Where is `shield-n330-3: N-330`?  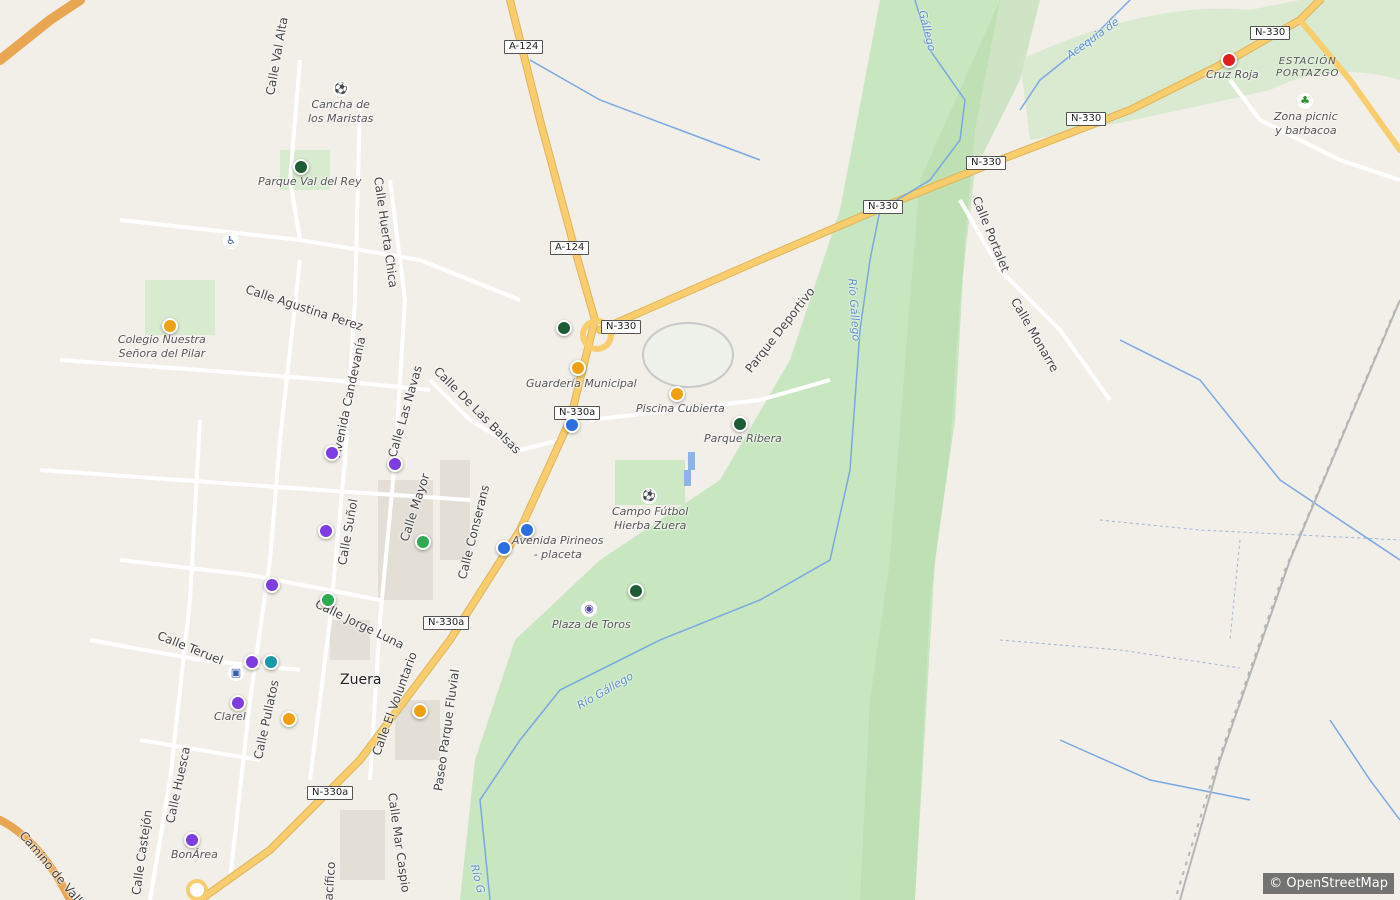
shield-n330-3: N-330 is located at coordinates (1086, 119).